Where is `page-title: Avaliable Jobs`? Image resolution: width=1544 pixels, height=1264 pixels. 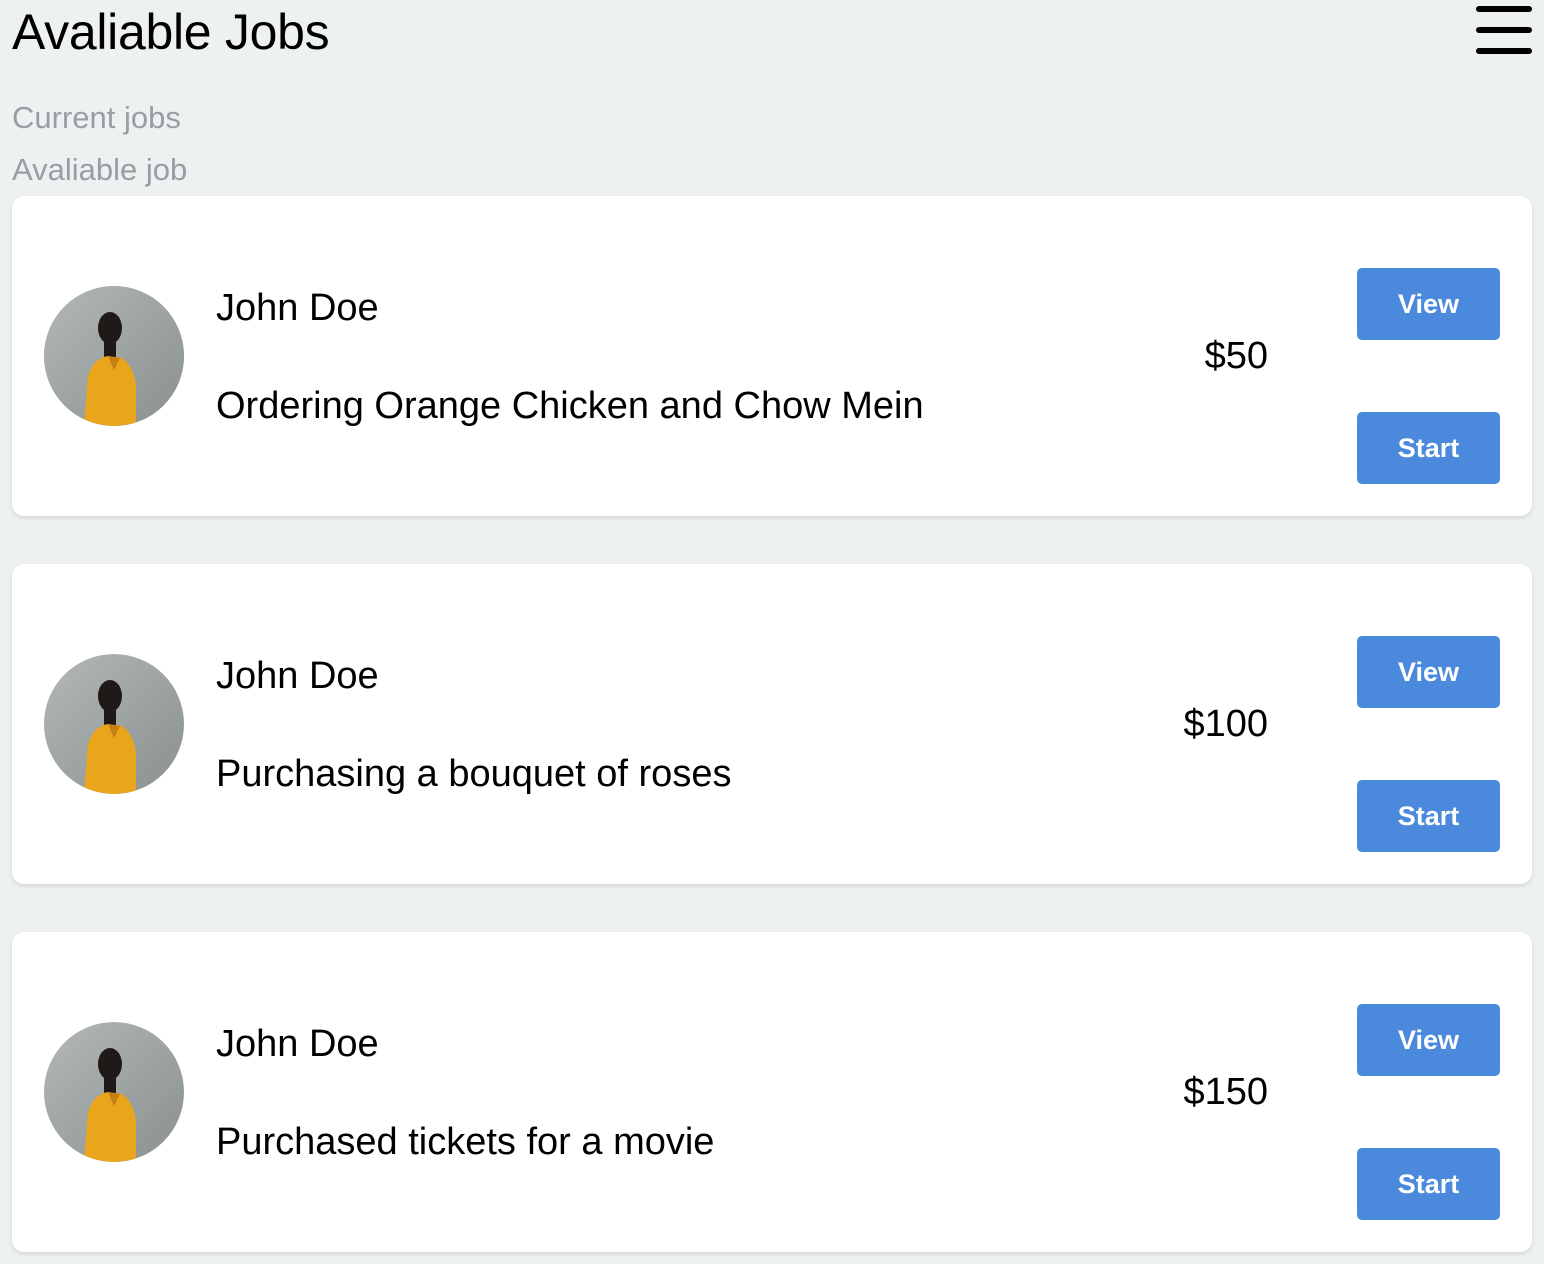 page-title: Avaliable Jobs is located at coordinates (171, 32).